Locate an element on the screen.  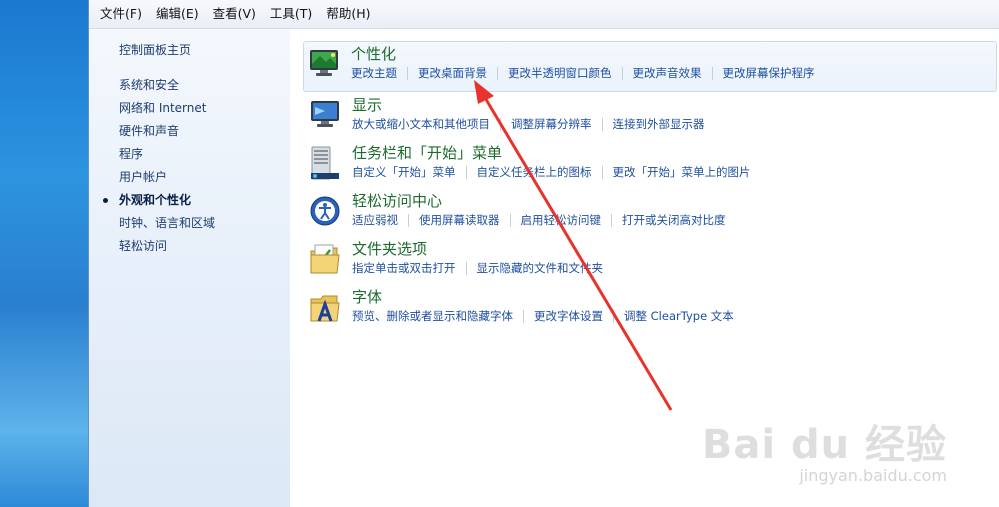
link-change-desktop-background: 更改桌面背景 is located at coordinates (452, 73).